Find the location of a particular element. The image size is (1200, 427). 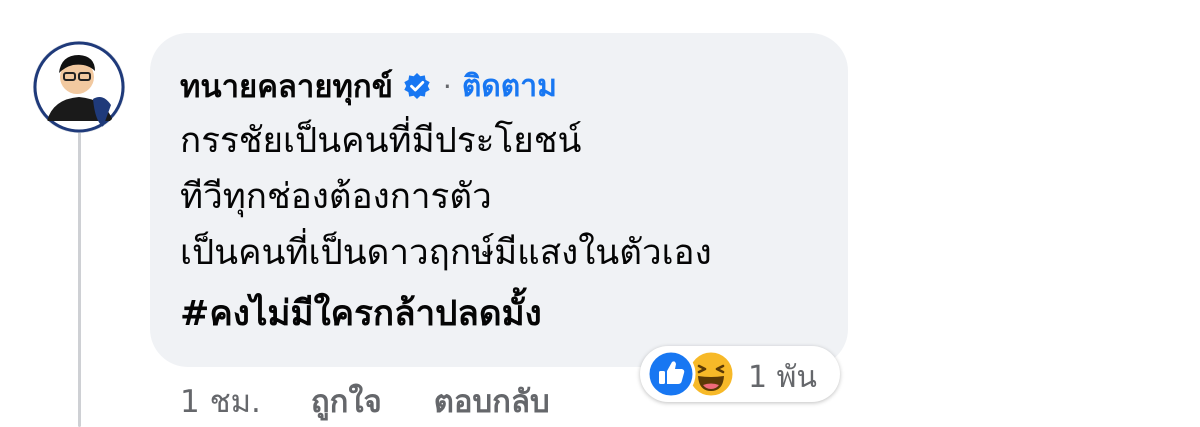

comment-text-line: กรรชัยเป็นคนที่มีประโยชน์ is located at coordinates (381, 141).